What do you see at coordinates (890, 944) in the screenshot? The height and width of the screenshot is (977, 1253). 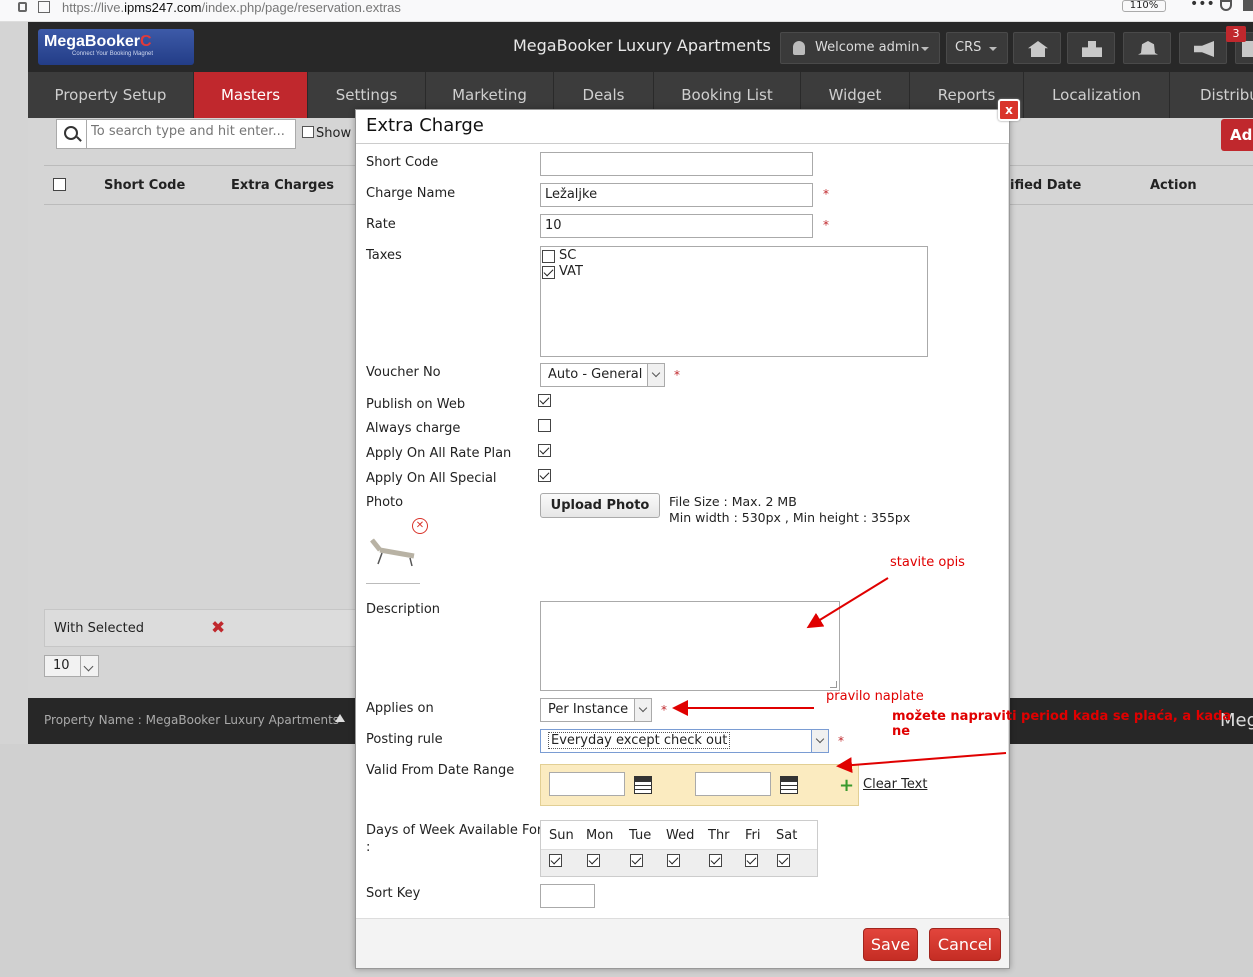 I see `save-button: Save` at bounding box center [890, 944].